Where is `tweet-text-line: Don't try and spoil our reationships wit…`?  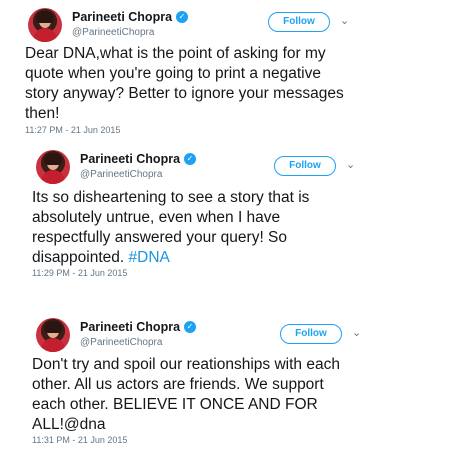 tweet-text-line: Don't try and spoil our reationships wit… is located at coordinates (186, 364).